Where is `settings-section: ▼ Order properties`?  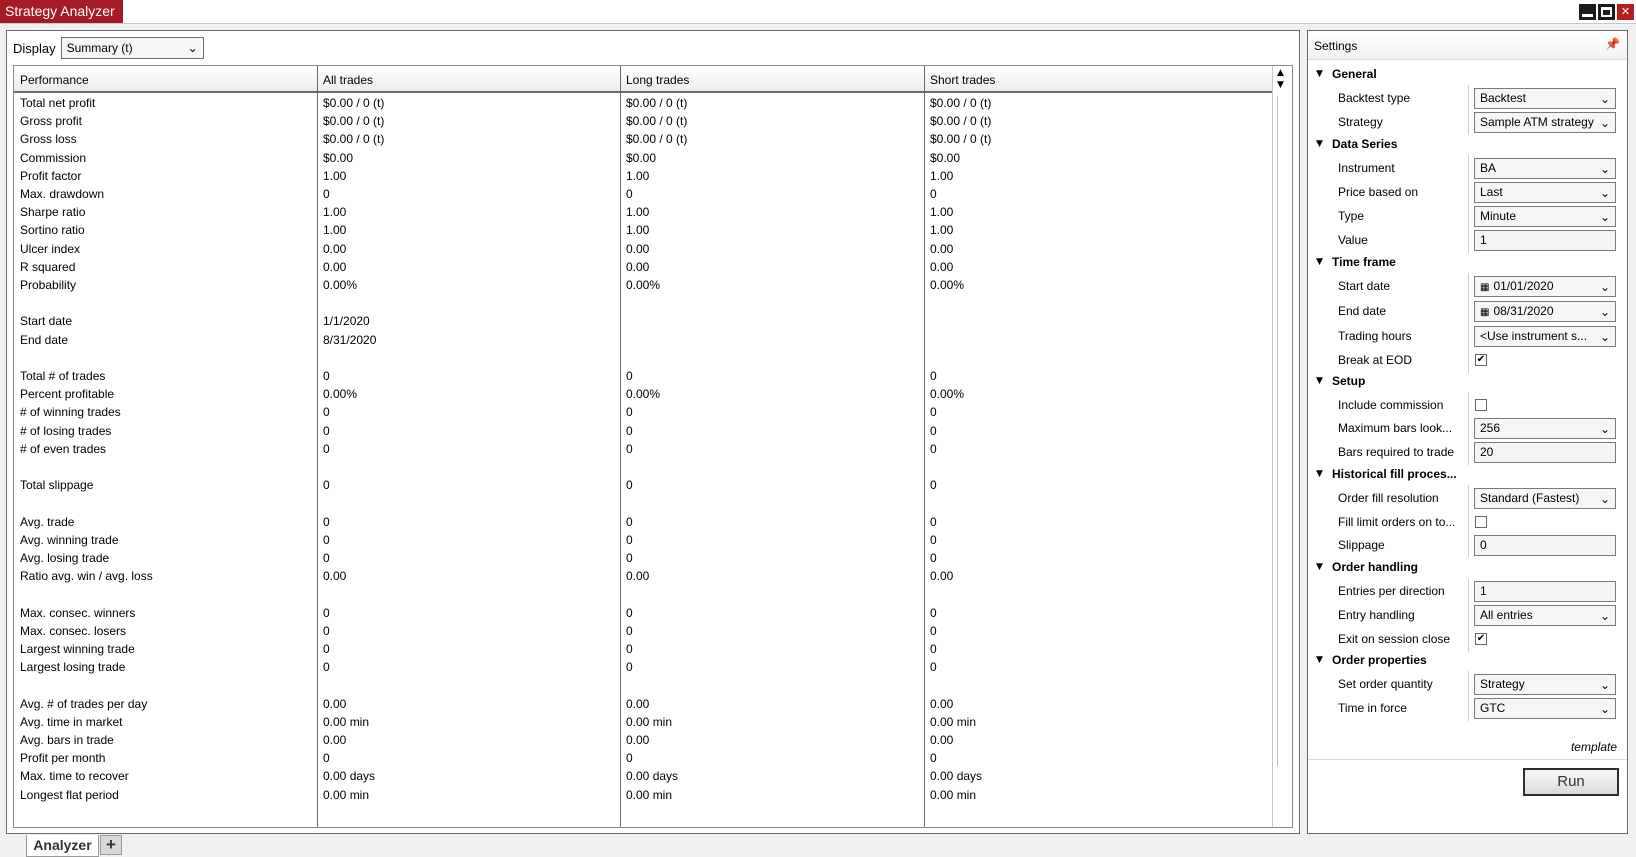 settings-section: ▼ Order properties is located at coordinates (1463, 660).